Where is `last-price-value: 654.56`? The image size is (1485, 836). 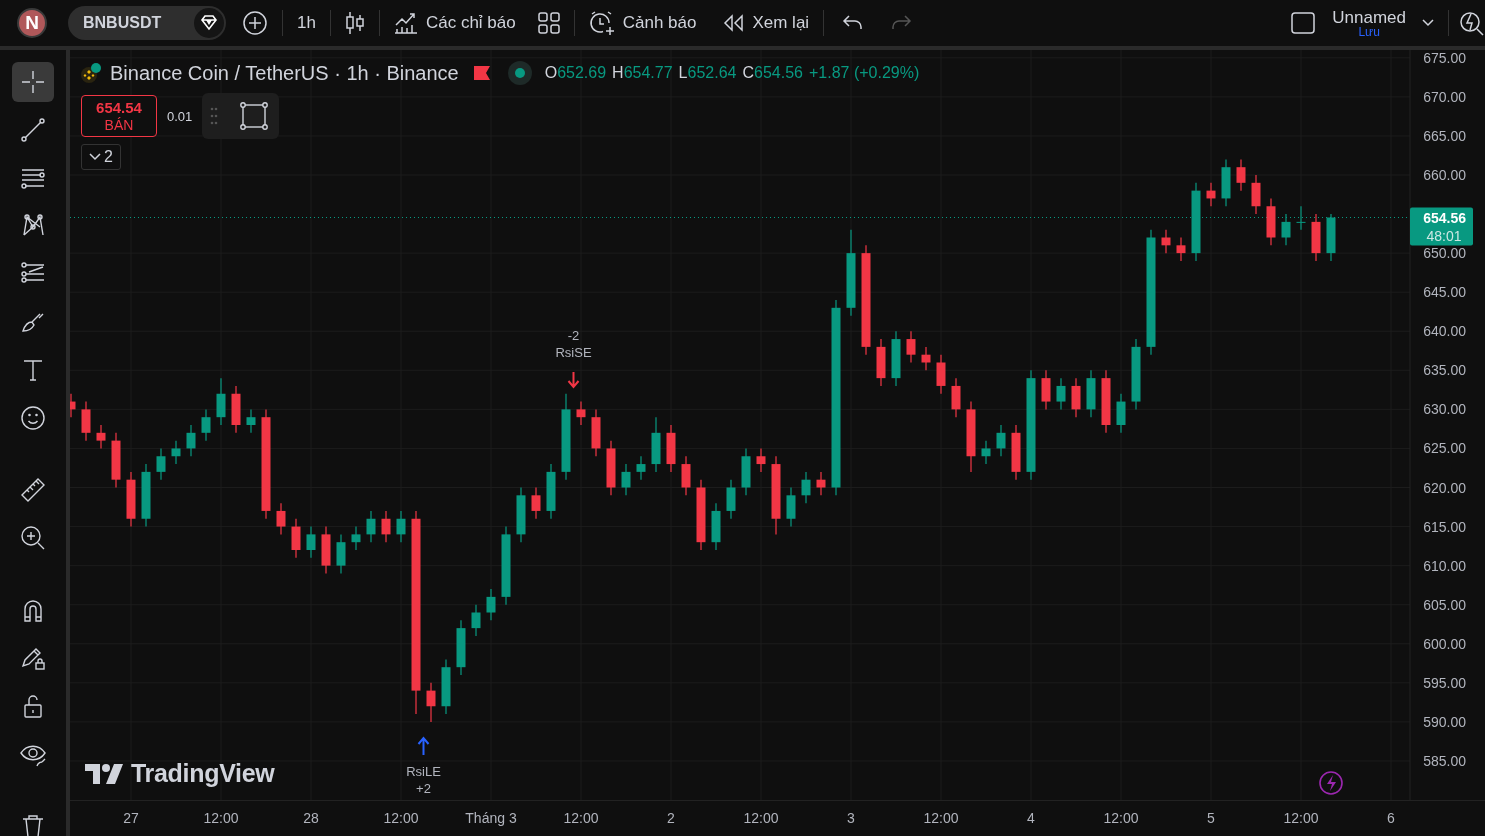 last-price-value: 654.56 is located at coordinates (1444, 217).